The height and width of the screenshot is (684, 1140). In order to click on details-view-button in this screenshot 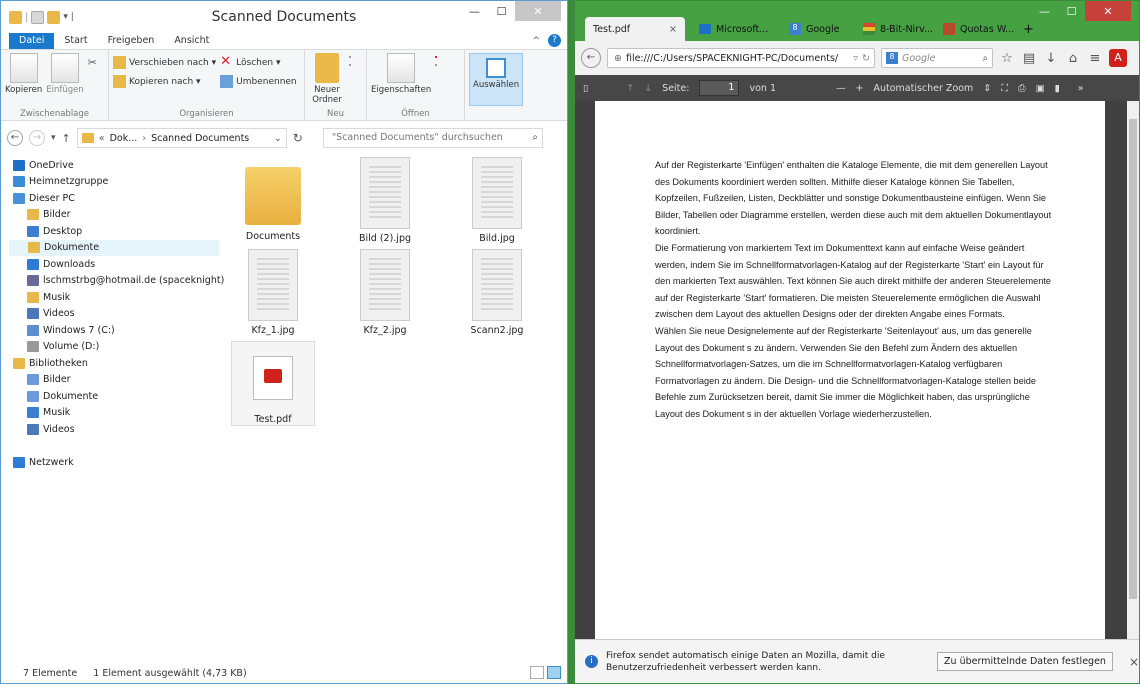, I will do `click(537, 672)`.